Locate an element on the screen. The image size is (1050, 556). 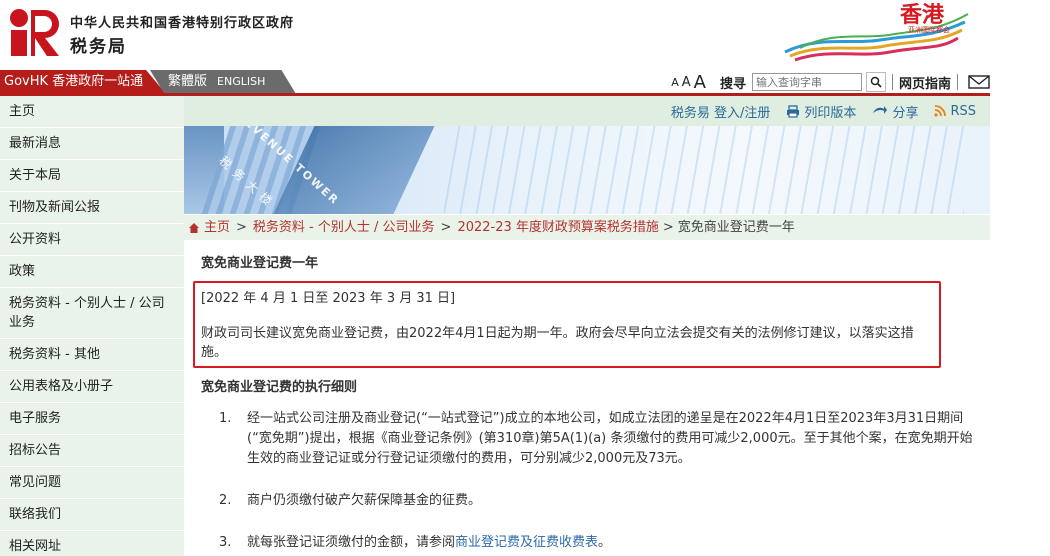
list-item: 3. 就每张登记证须缴付的金额，请参阅商业登记费及征费收费表。 is located at coordinates (587, 543).